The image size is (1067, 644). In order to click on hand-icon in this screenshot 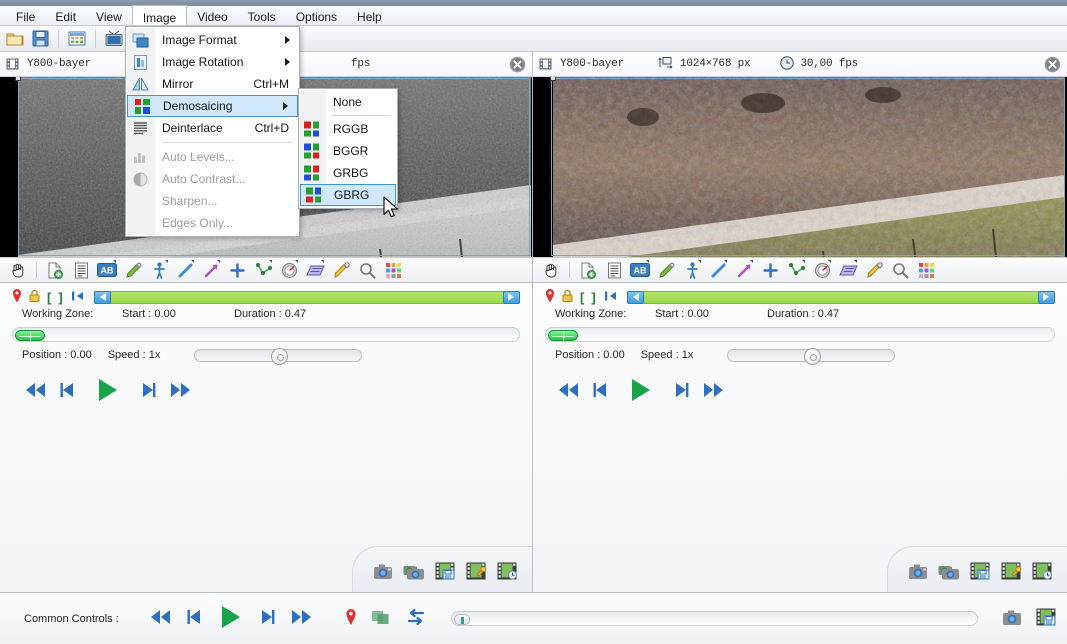, I will do `click(18, 270)`.